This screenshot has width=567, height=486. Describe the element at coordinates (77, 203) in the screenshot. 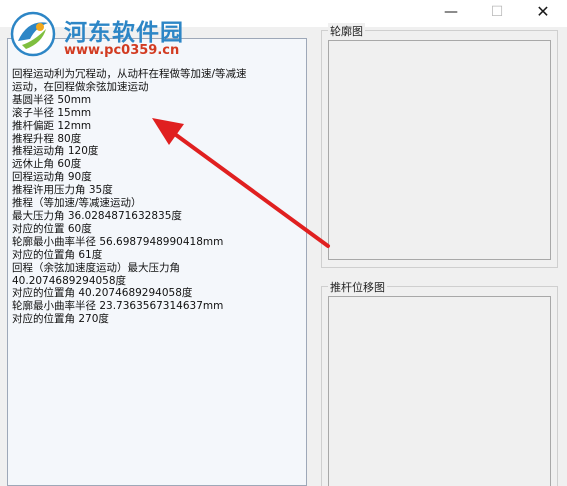

I see `result-line: 推程（等加速/等减速运动）` at that location.